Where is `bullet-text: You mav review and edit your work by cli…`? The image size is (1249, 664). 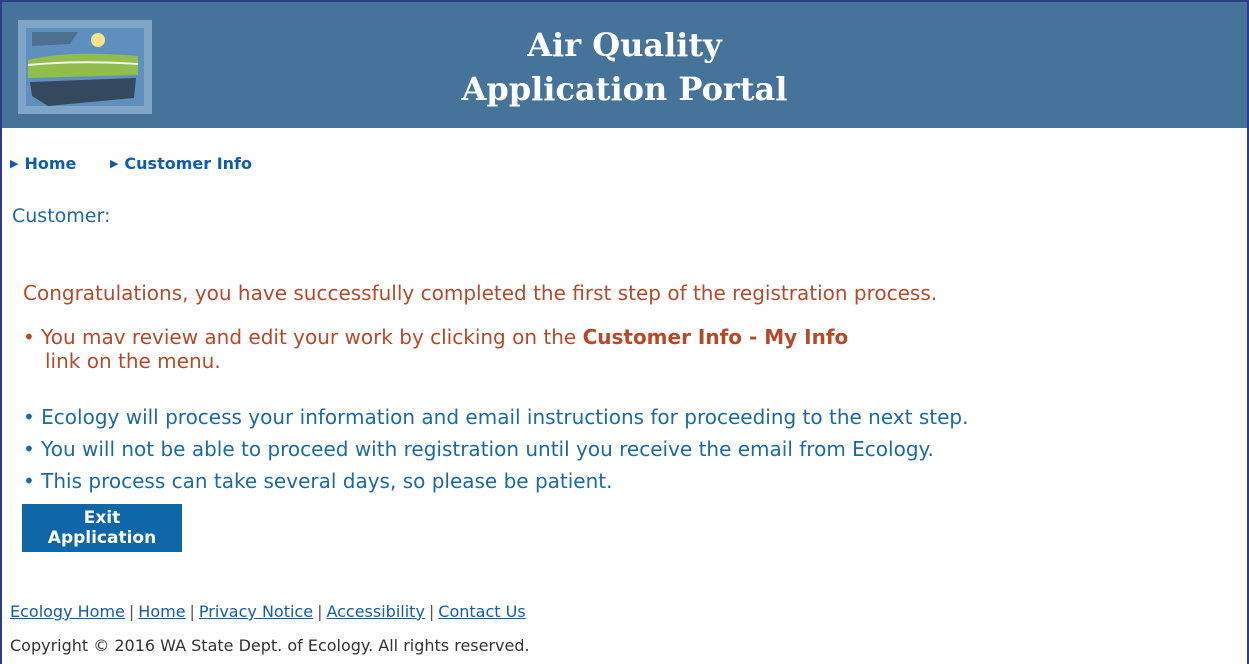
bullet-text: You mav review and edit your work by cli… is located at coordinates (312, 337).